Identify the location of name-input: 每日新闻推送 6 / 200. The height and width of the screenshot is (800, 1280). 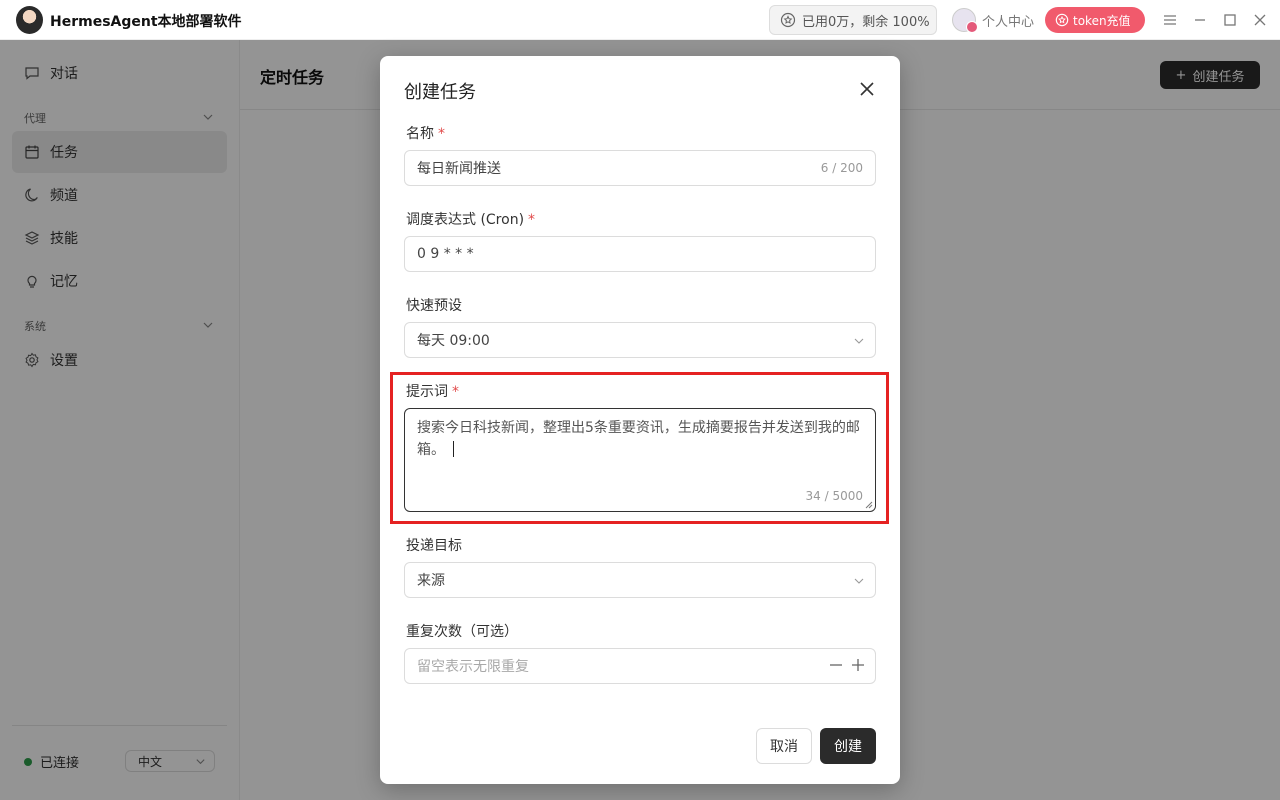
(640, 168).